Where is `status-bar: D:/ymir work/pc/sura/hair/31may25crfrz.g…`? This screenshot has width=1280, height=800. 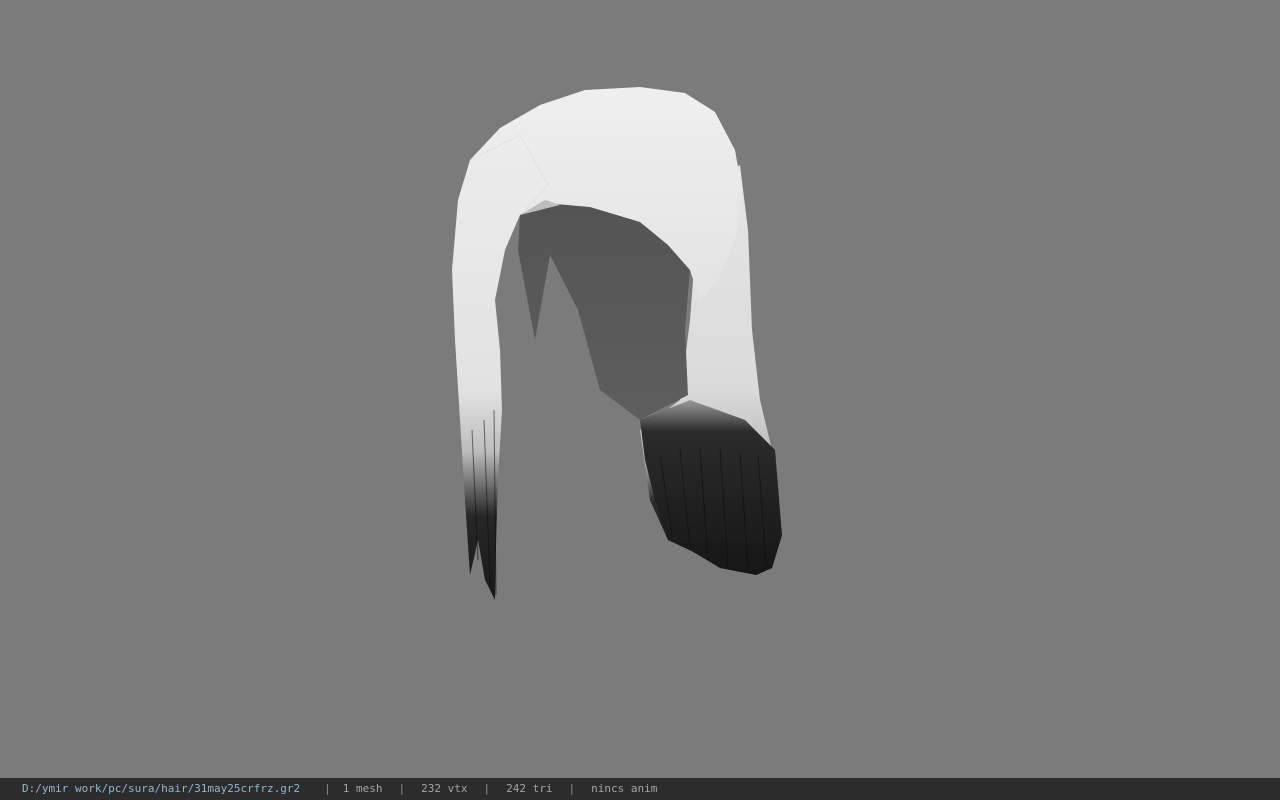 status-bar: D:/ymir work/pc/sura/hair/31may25crfrz.g… is located at coordinates (640, 789).